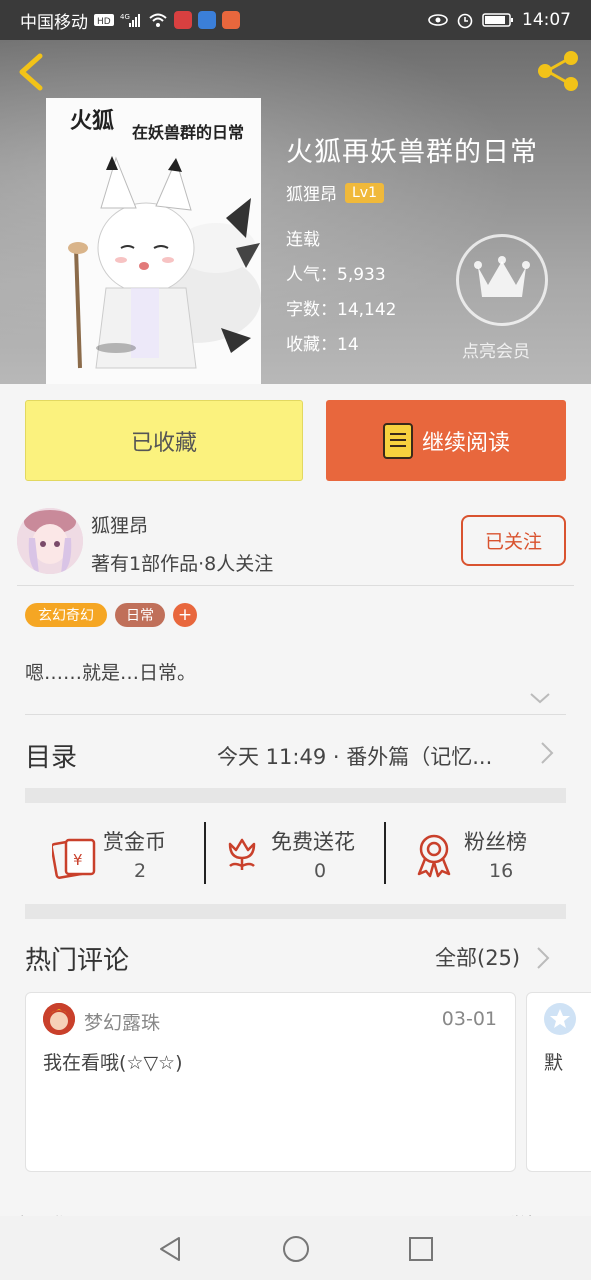 The image size is (591, 1280). What do you see at coordinates (182, 564) in the screenshot?
I see `author-card-info: 著有1部作品·8人关注` at bounding box center [182, 564].